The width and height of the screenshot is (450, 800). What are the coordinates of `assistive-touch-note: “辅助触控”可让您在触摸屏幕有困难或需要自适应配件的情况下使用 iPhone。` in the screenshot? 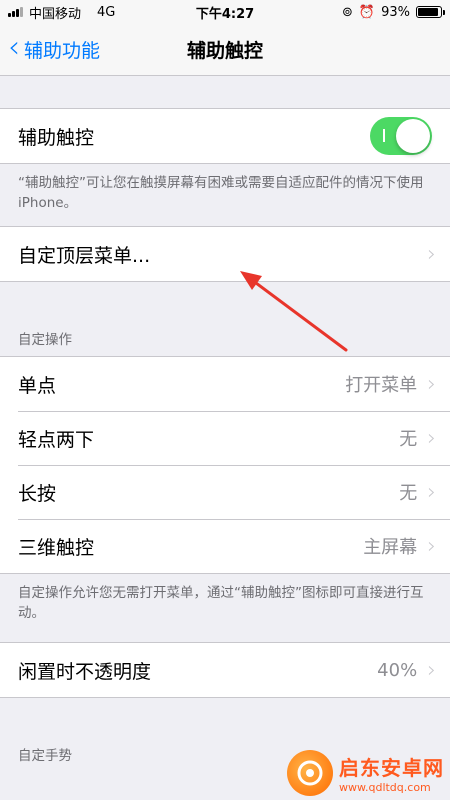 It's located at (221, 193).